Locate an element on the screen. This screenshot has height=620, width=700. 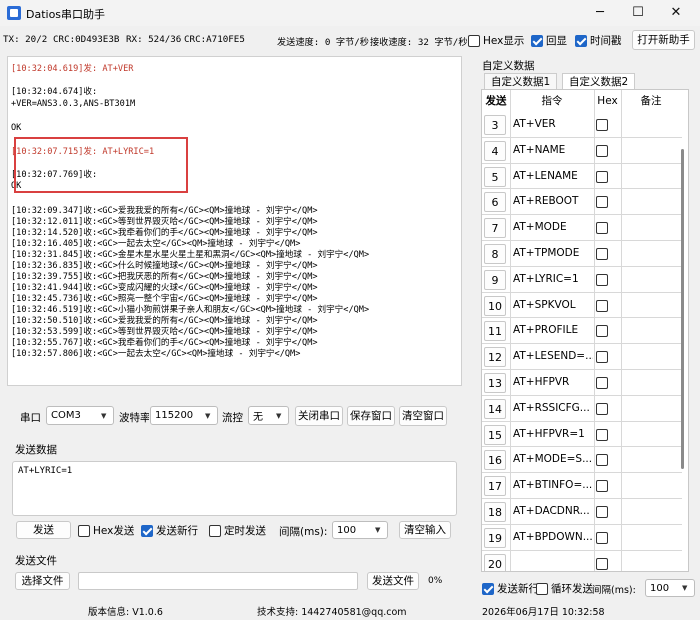
maximize-button: ☐ is located at coordinates (638, 13).